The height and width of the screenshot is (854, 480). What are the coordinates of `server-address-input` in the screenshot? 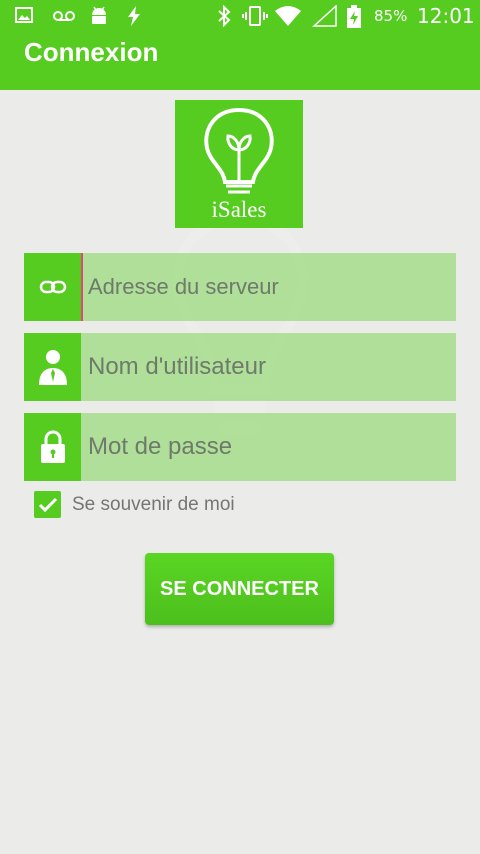 It's located at (268, 287).